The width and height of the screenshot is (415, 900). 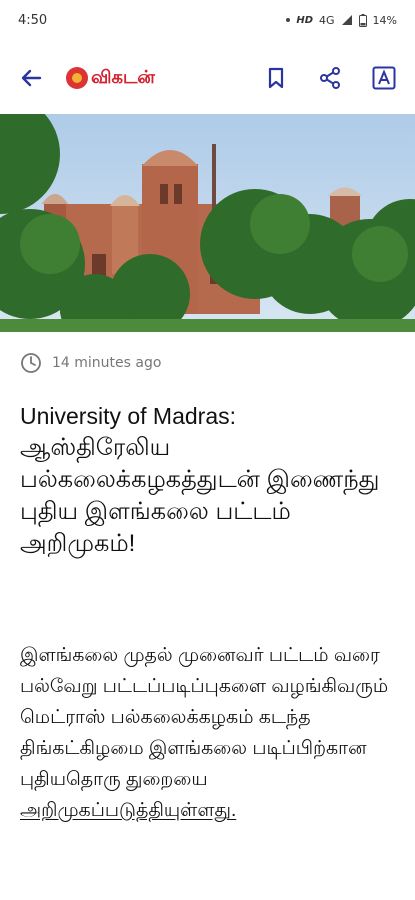 I want to click on signal-label: 4G, so click(x=327, y=20).